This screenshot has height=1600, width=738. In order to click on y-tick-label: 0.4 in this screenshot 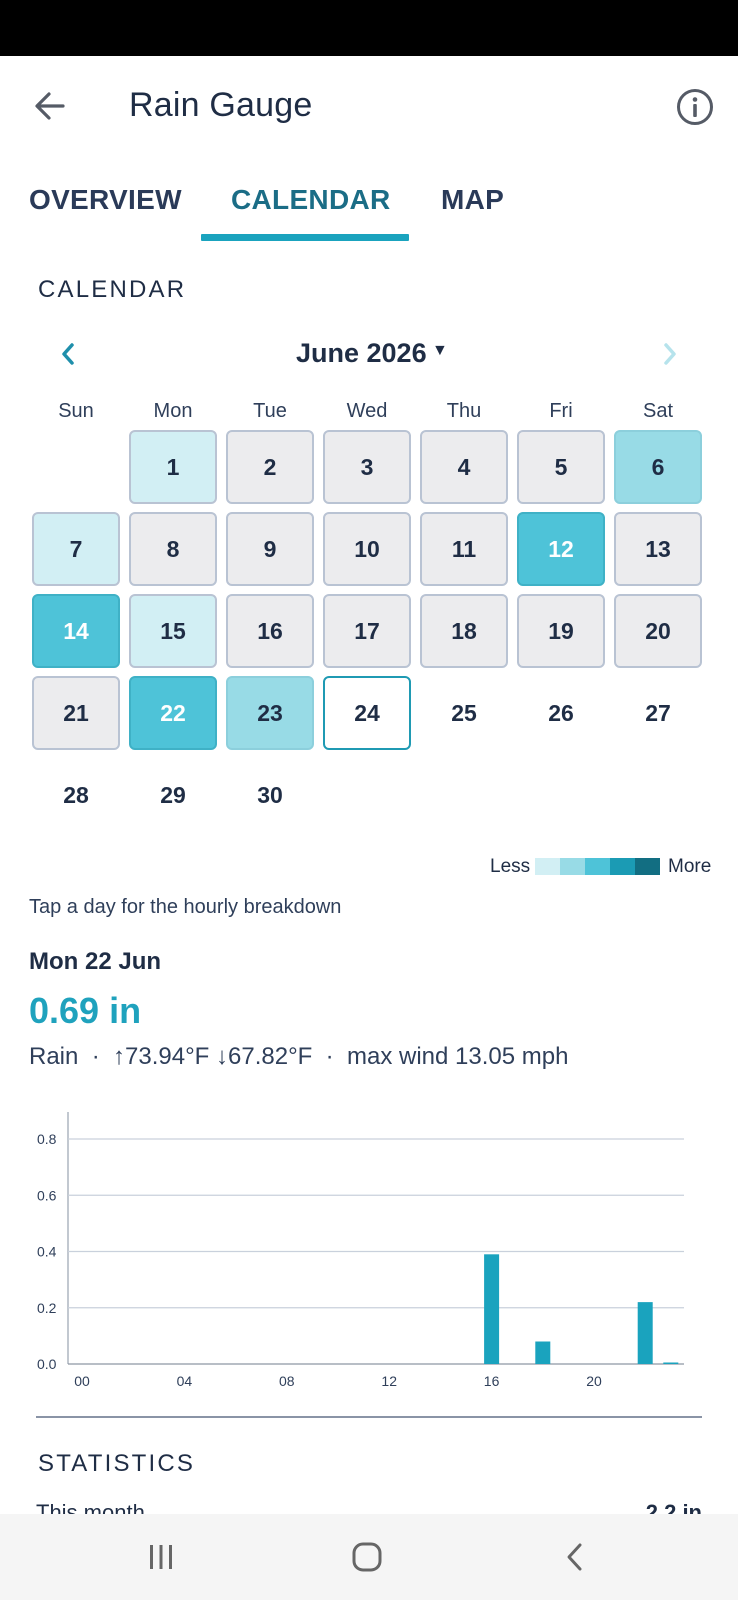, I will do `click(47, 1252)`.